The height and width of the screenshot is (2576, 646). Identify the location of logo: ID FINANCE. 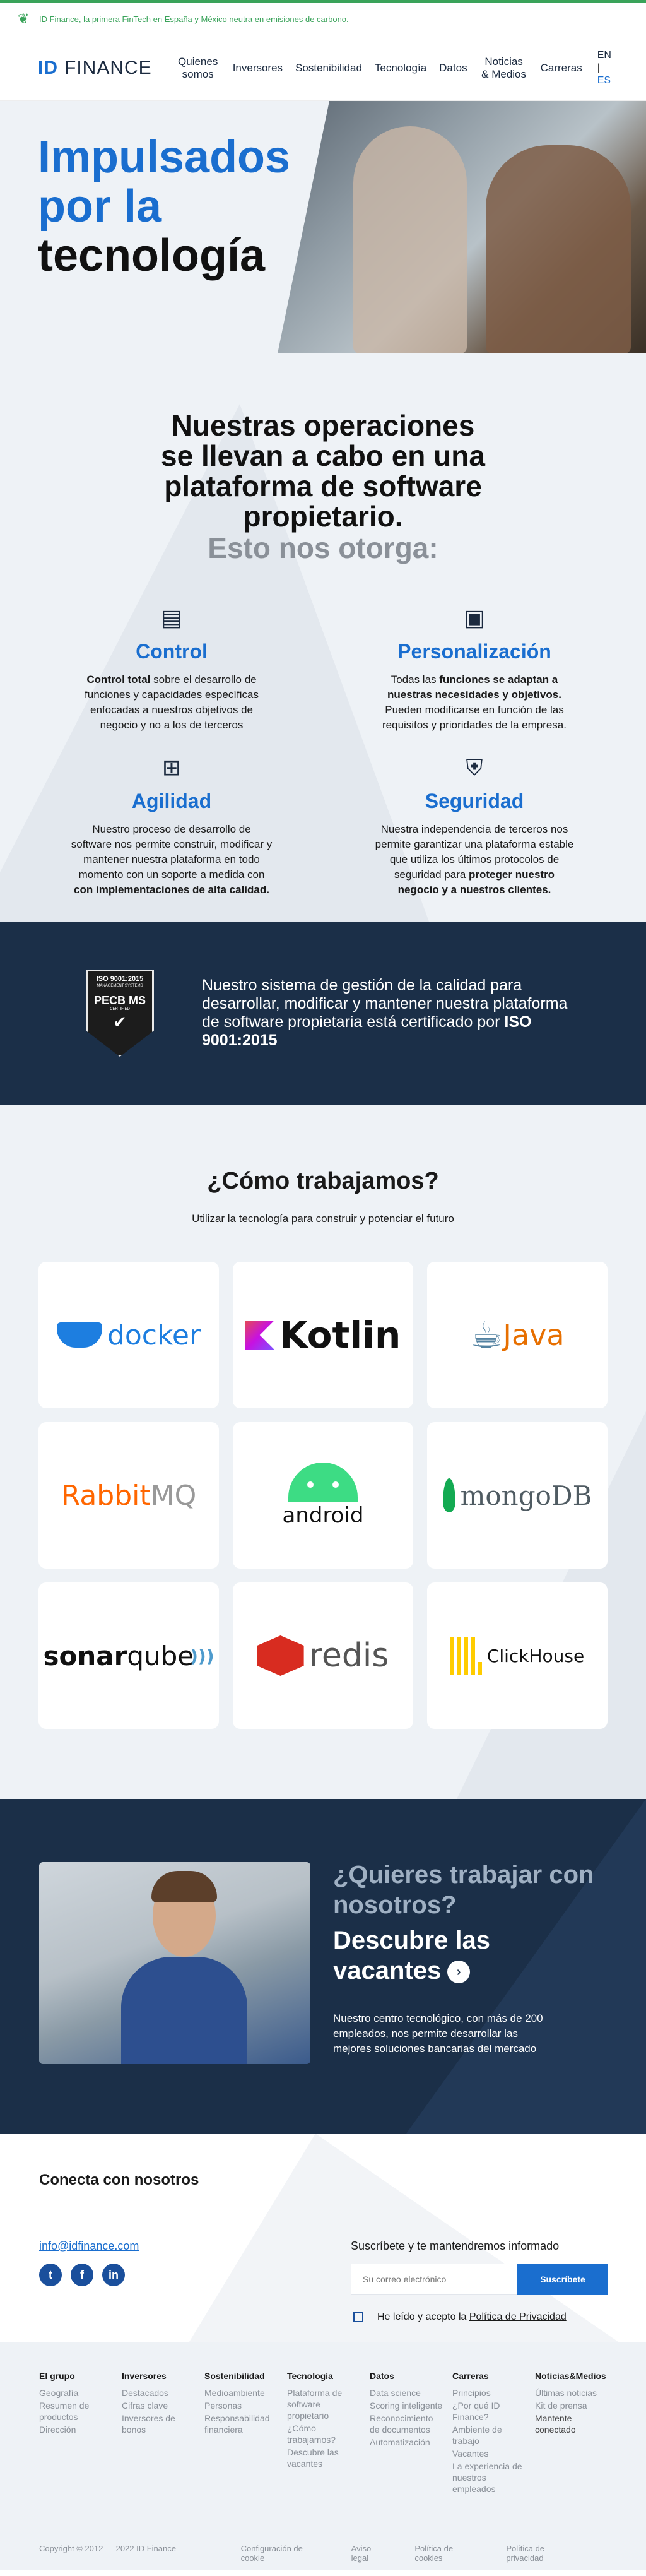
(95, 68).